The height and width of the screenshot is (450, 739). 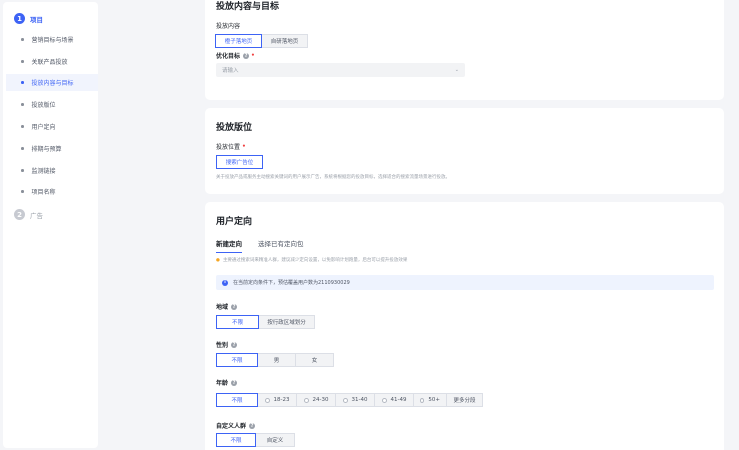 I want to click on position-segmented: 搜索广告位, so click(x=239, y=162).